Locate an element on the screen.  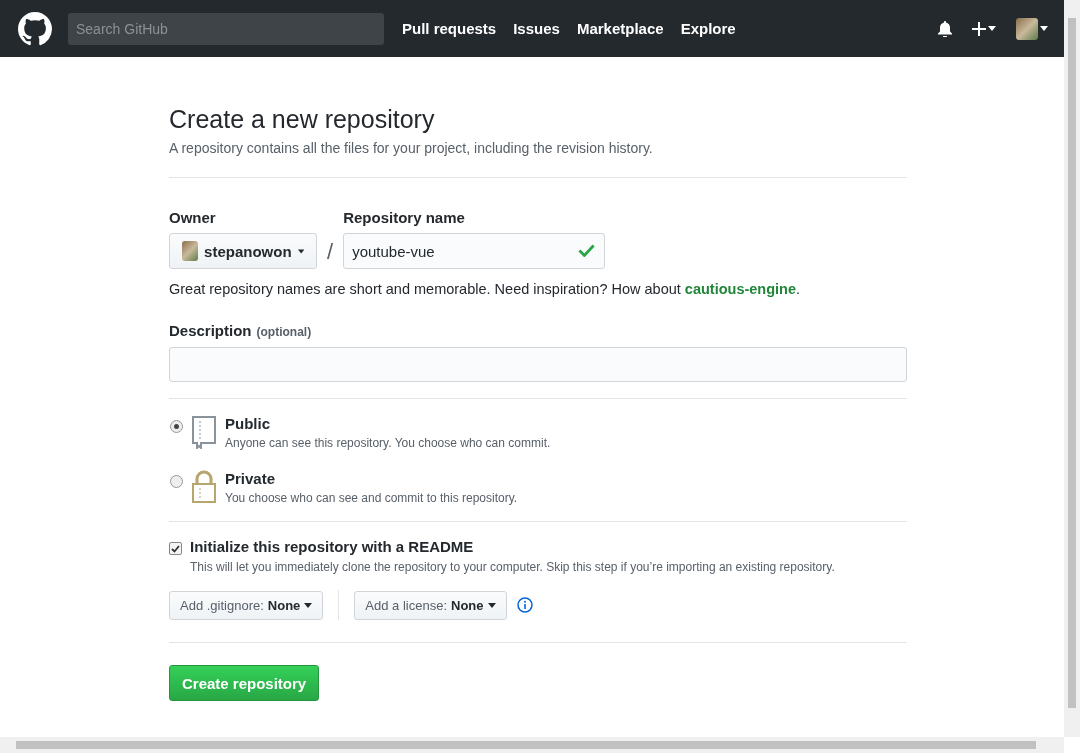
name-hint: Great repository names are short and memorable. Need inspiration? How about cautious-engine. is located at coordinates (485, 289).